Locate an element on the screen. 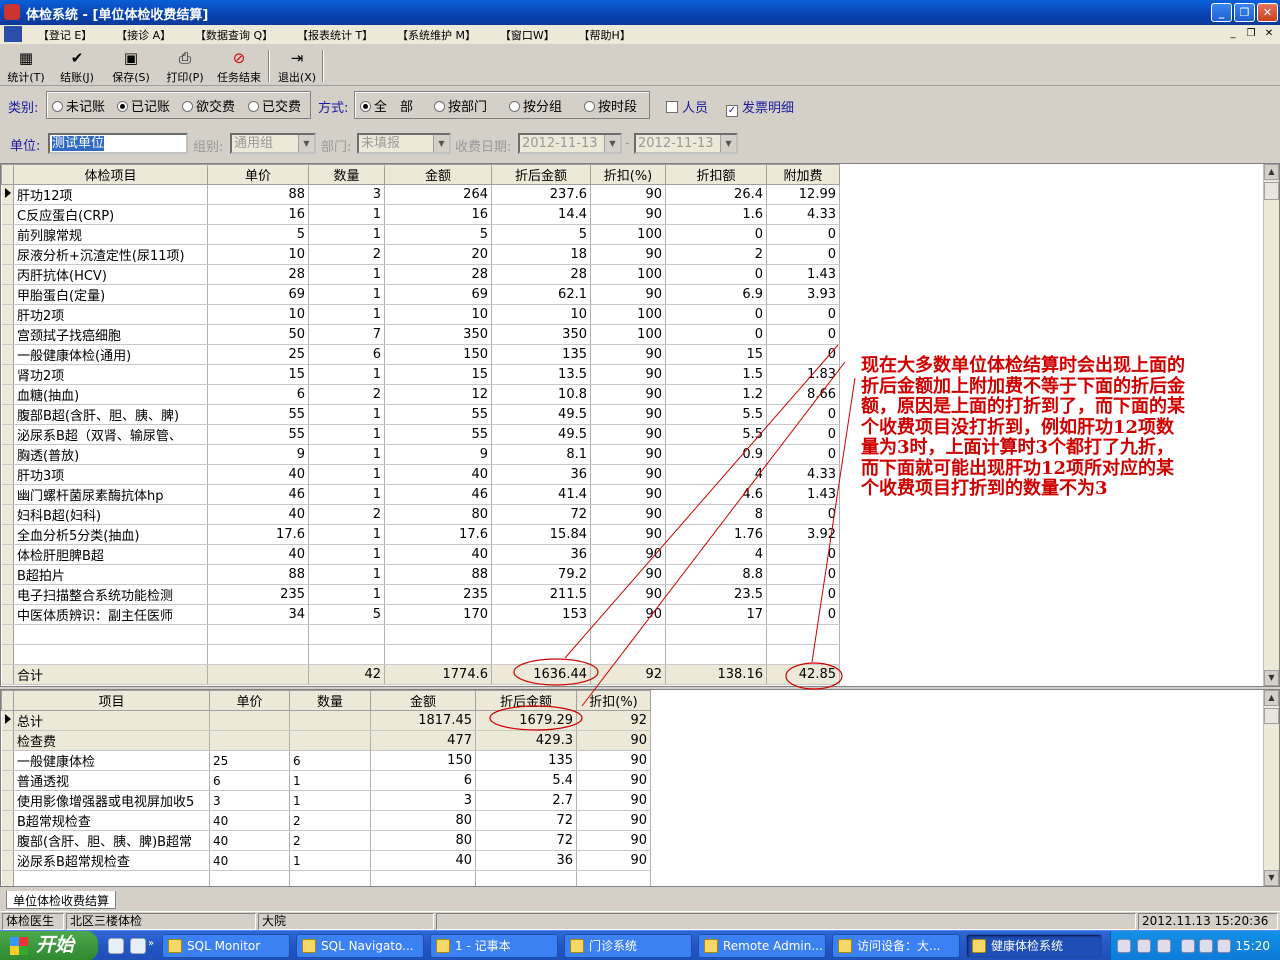 The height and width of the screenshot is (960, 1280). menu-window: 【窗口W】 is located at coordinates (527, 34).